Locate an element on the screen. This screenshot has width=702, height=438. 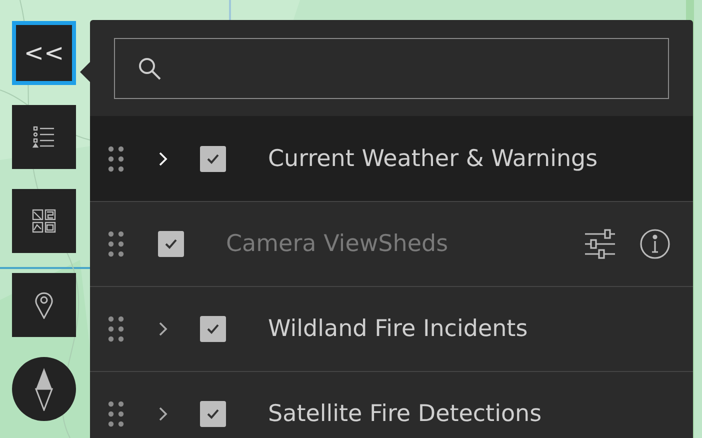
search-icon is located at coordinates (150, 69).